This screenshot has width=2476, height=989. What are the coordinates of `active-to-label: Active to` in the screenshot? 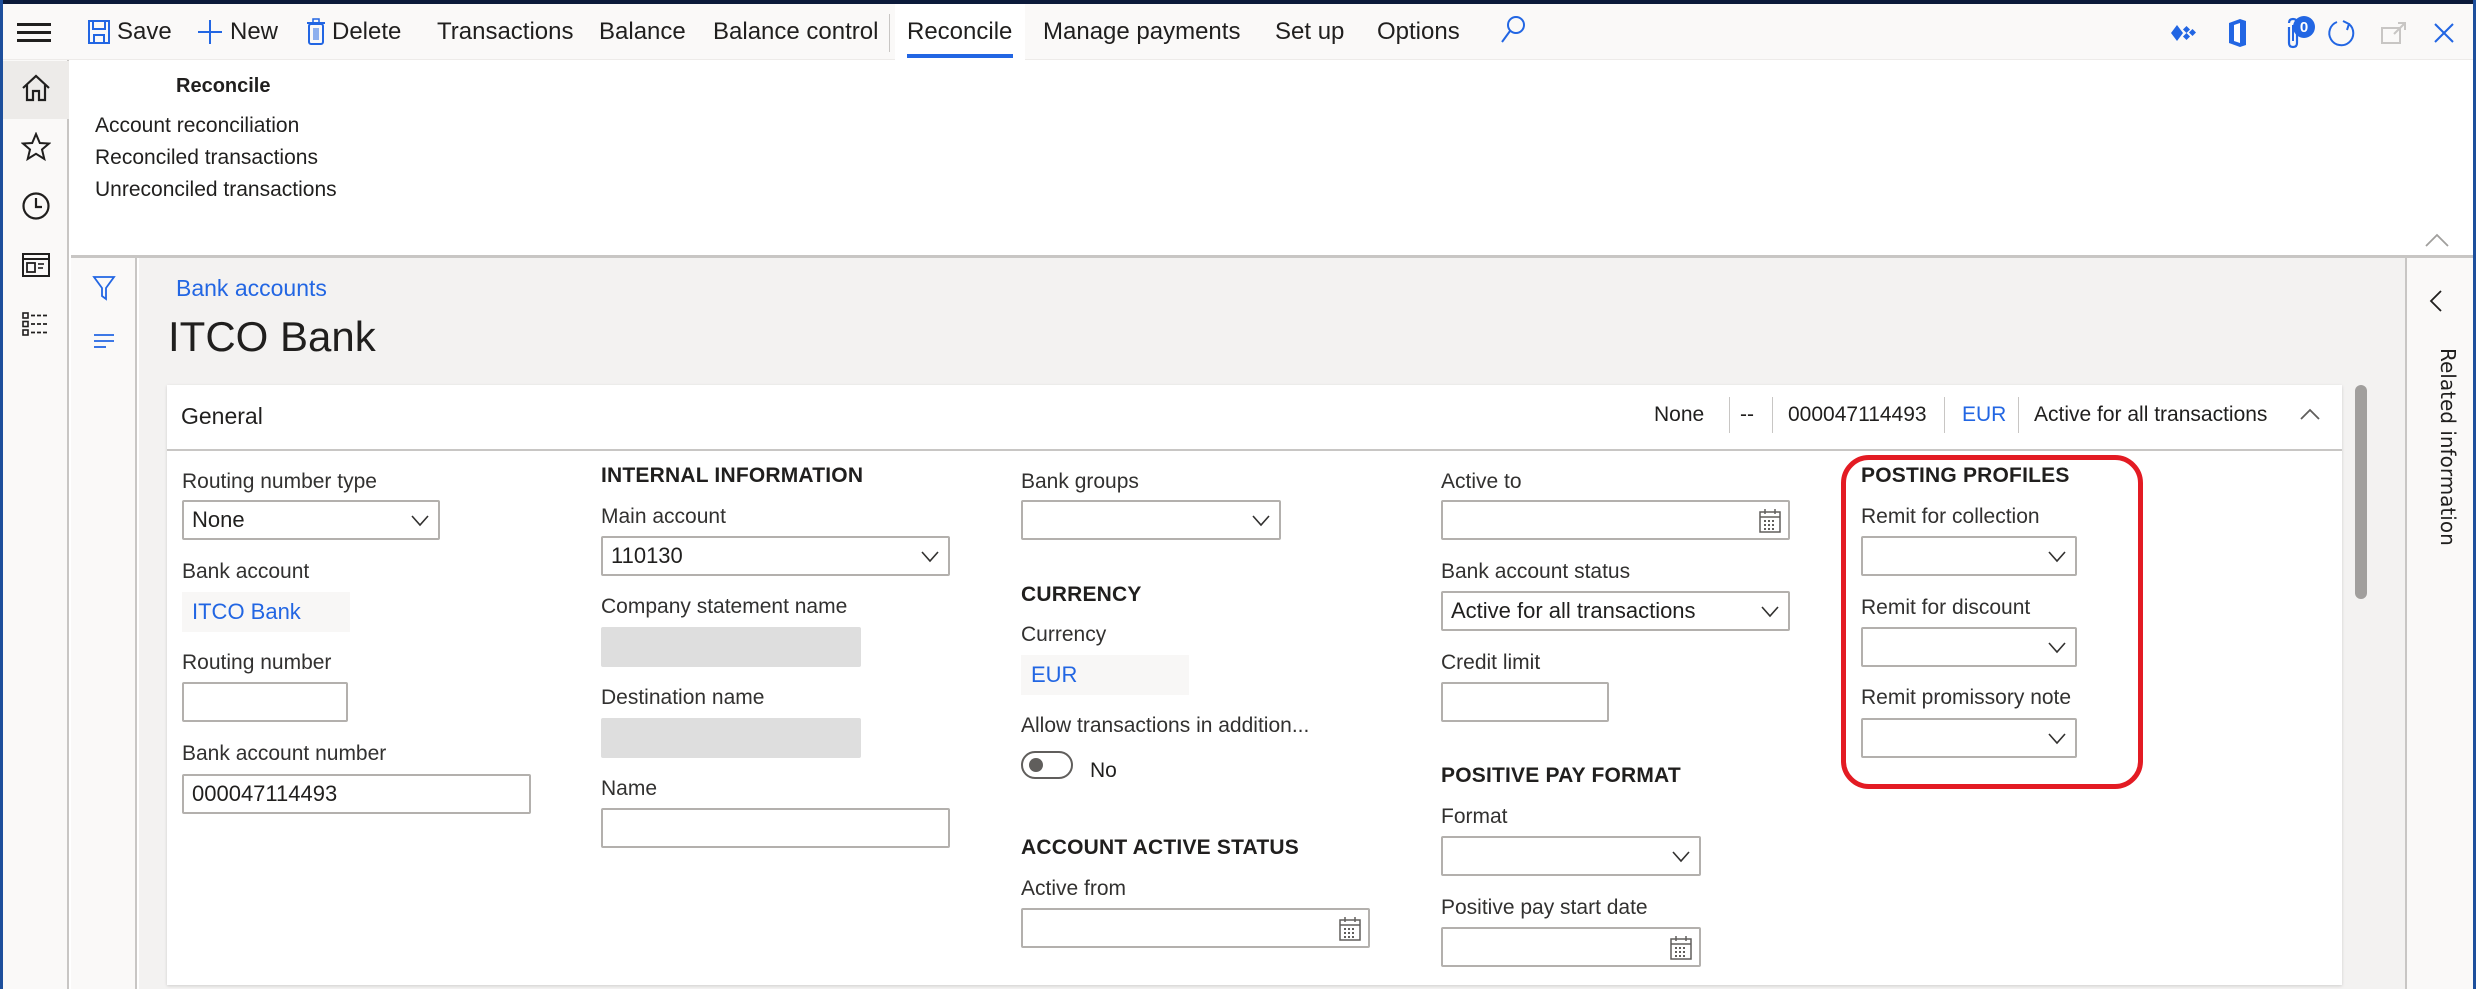 It's located at (1481, 481).